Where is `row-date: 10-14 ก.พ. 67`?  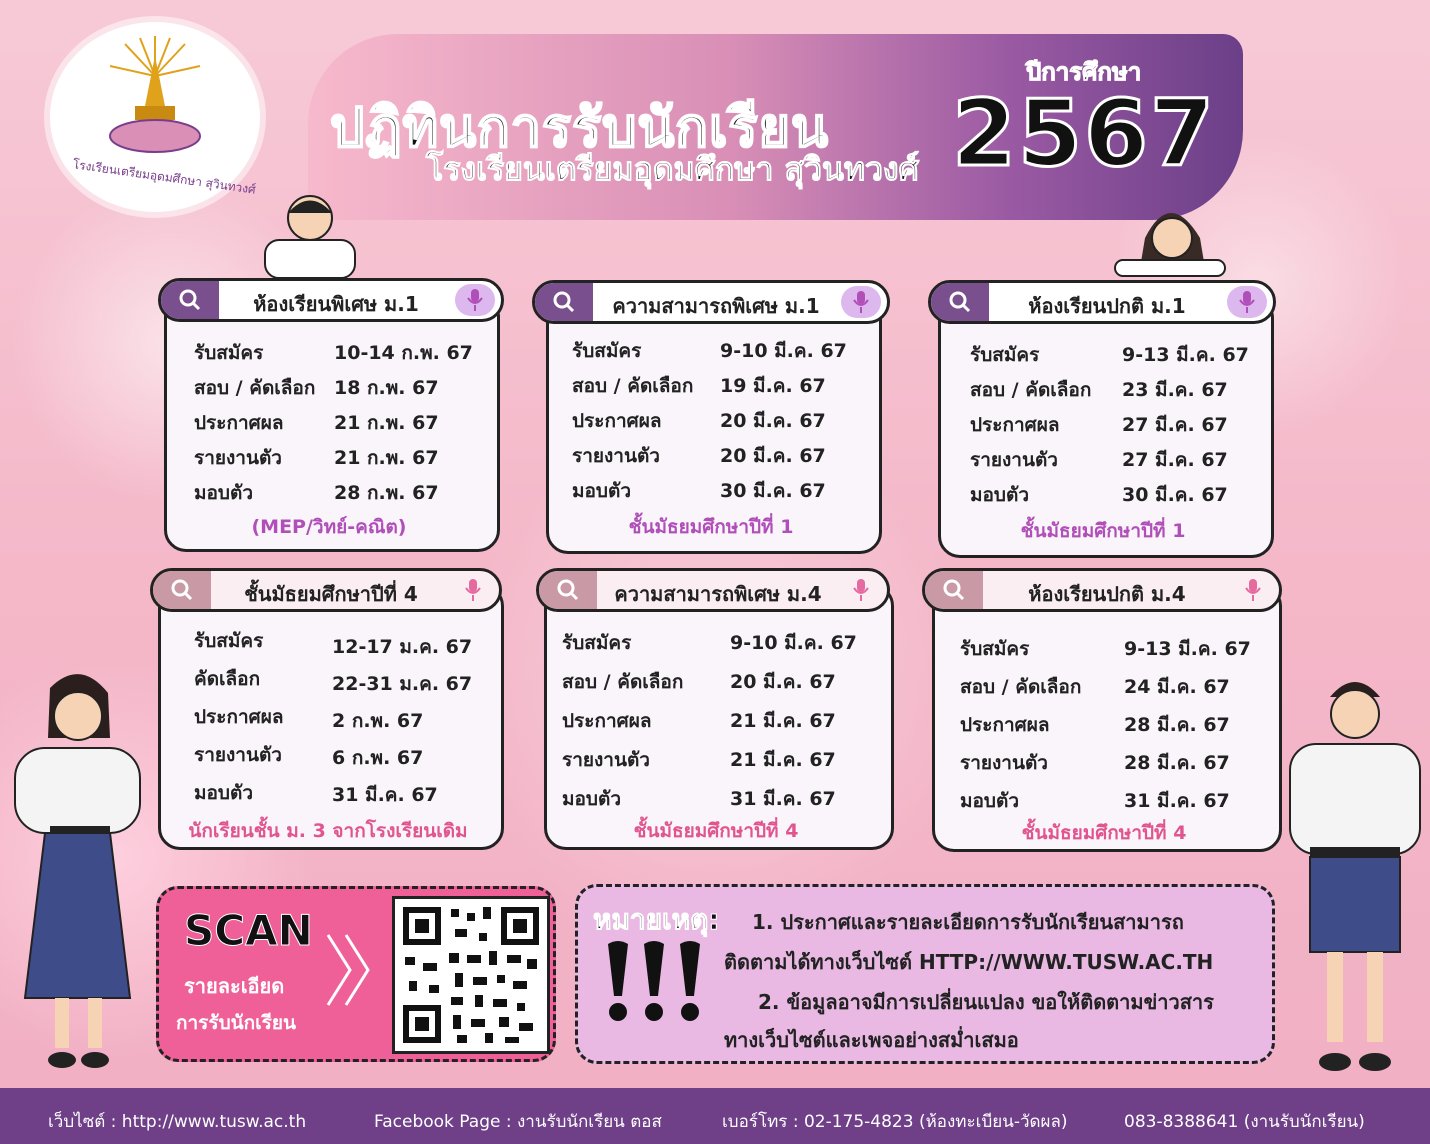
row-date: 10-14 ก.พ. 67 is located at coordinates (403, 353).